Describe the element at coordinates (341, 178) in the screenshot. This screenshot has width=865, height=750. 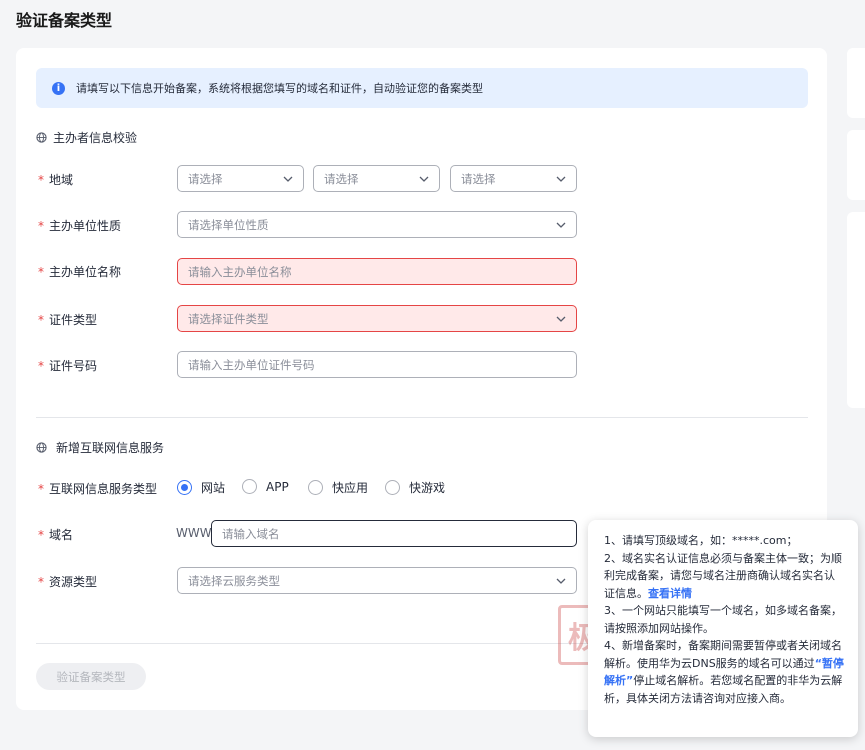
I see `region-city-placeholder: 请选择` at that location.